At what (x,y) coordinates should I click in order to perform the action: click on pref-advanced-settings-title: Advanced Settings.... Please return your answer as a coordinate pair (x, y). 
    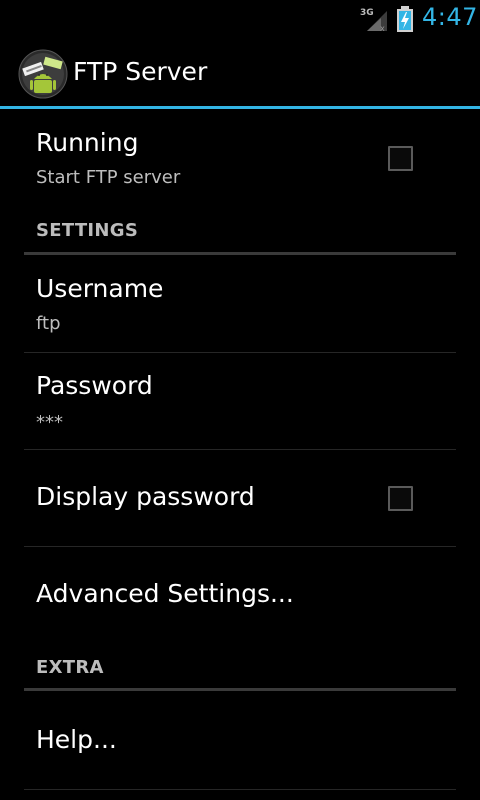
    Looking at the image, I should click on (165, 593).